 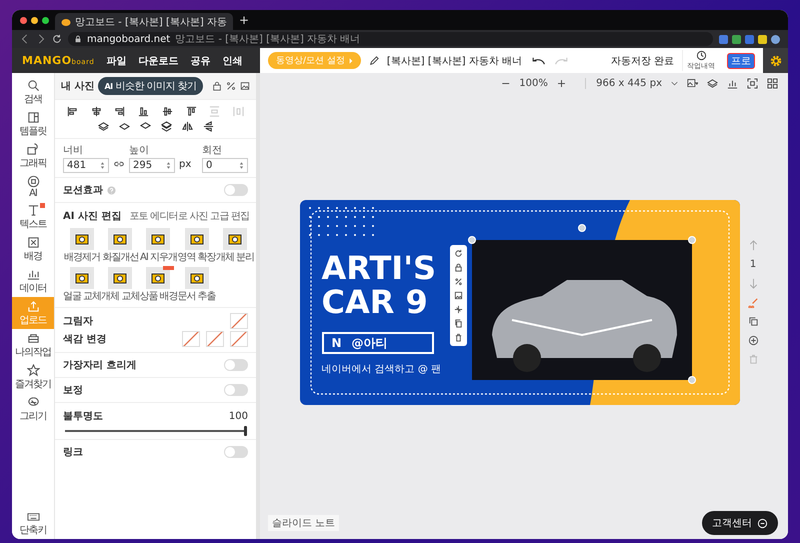 What do you see at coordinates (732, 83) in the screenshot?
I see `chart-icon` at bounding box center [732, 83].